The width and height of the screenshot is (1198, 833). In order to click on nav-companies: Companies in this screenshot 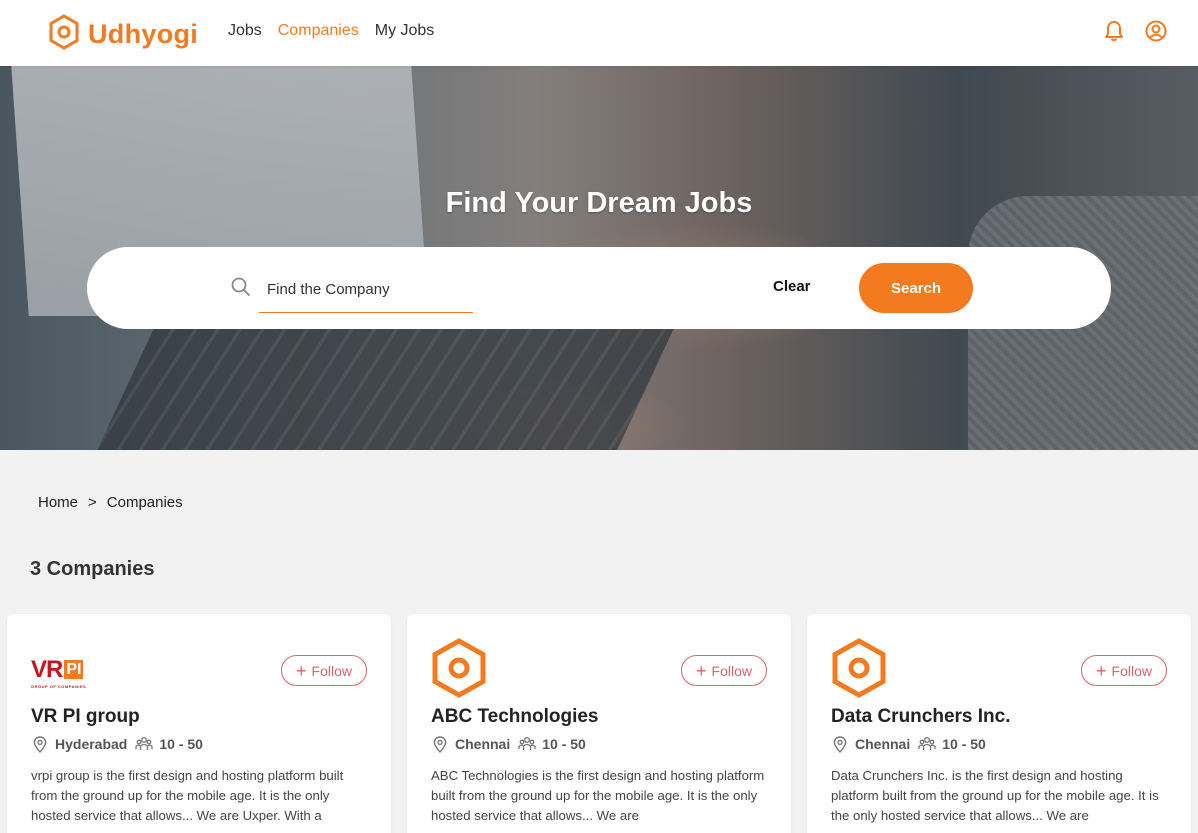, I will do `click(318, 31)`.